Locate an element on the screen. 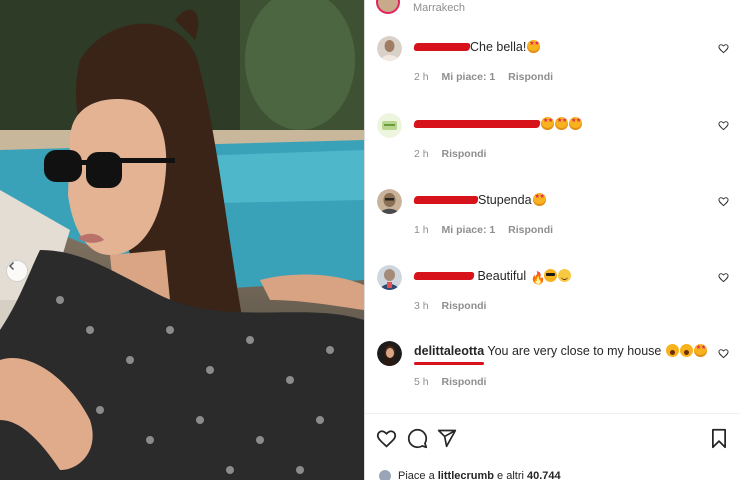 Image resolution: width=740 pixels, height=480 pixels. comment-time: 5 h is located at coordinates (421, 382).